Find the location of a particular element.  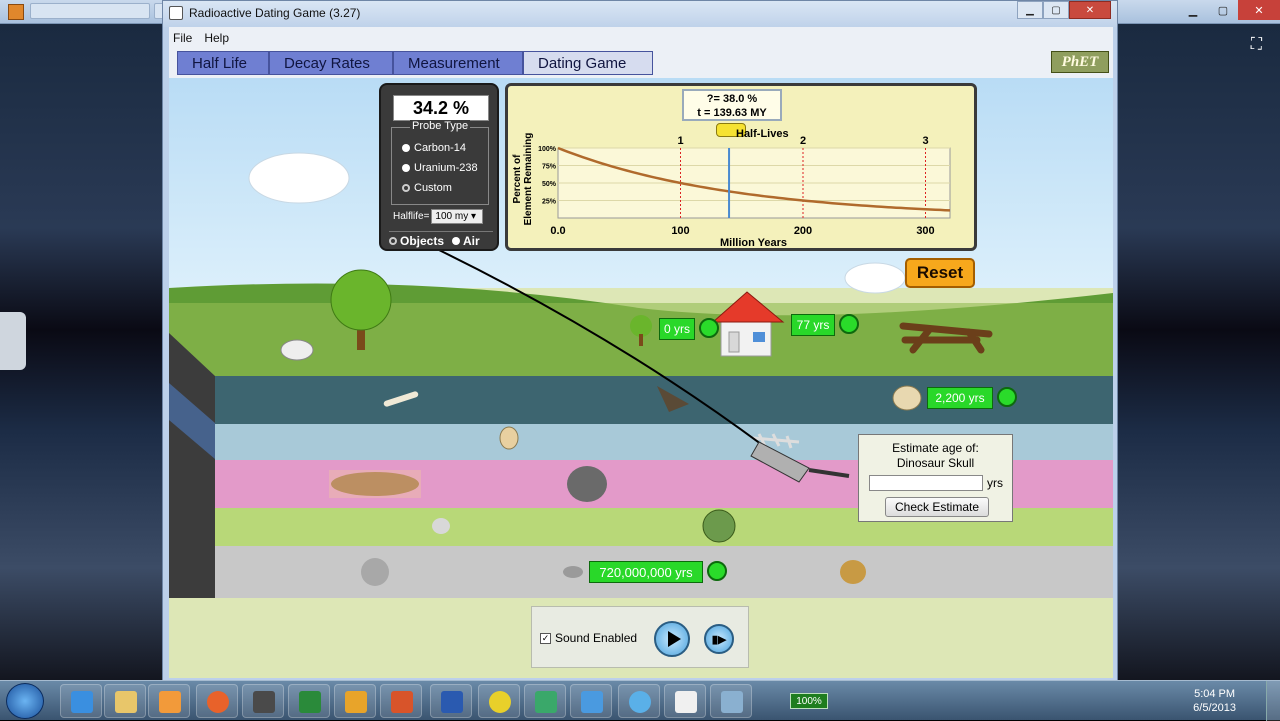

clock: 5:04 PM 6/5/2013 is located at coordinates (1214, 701).